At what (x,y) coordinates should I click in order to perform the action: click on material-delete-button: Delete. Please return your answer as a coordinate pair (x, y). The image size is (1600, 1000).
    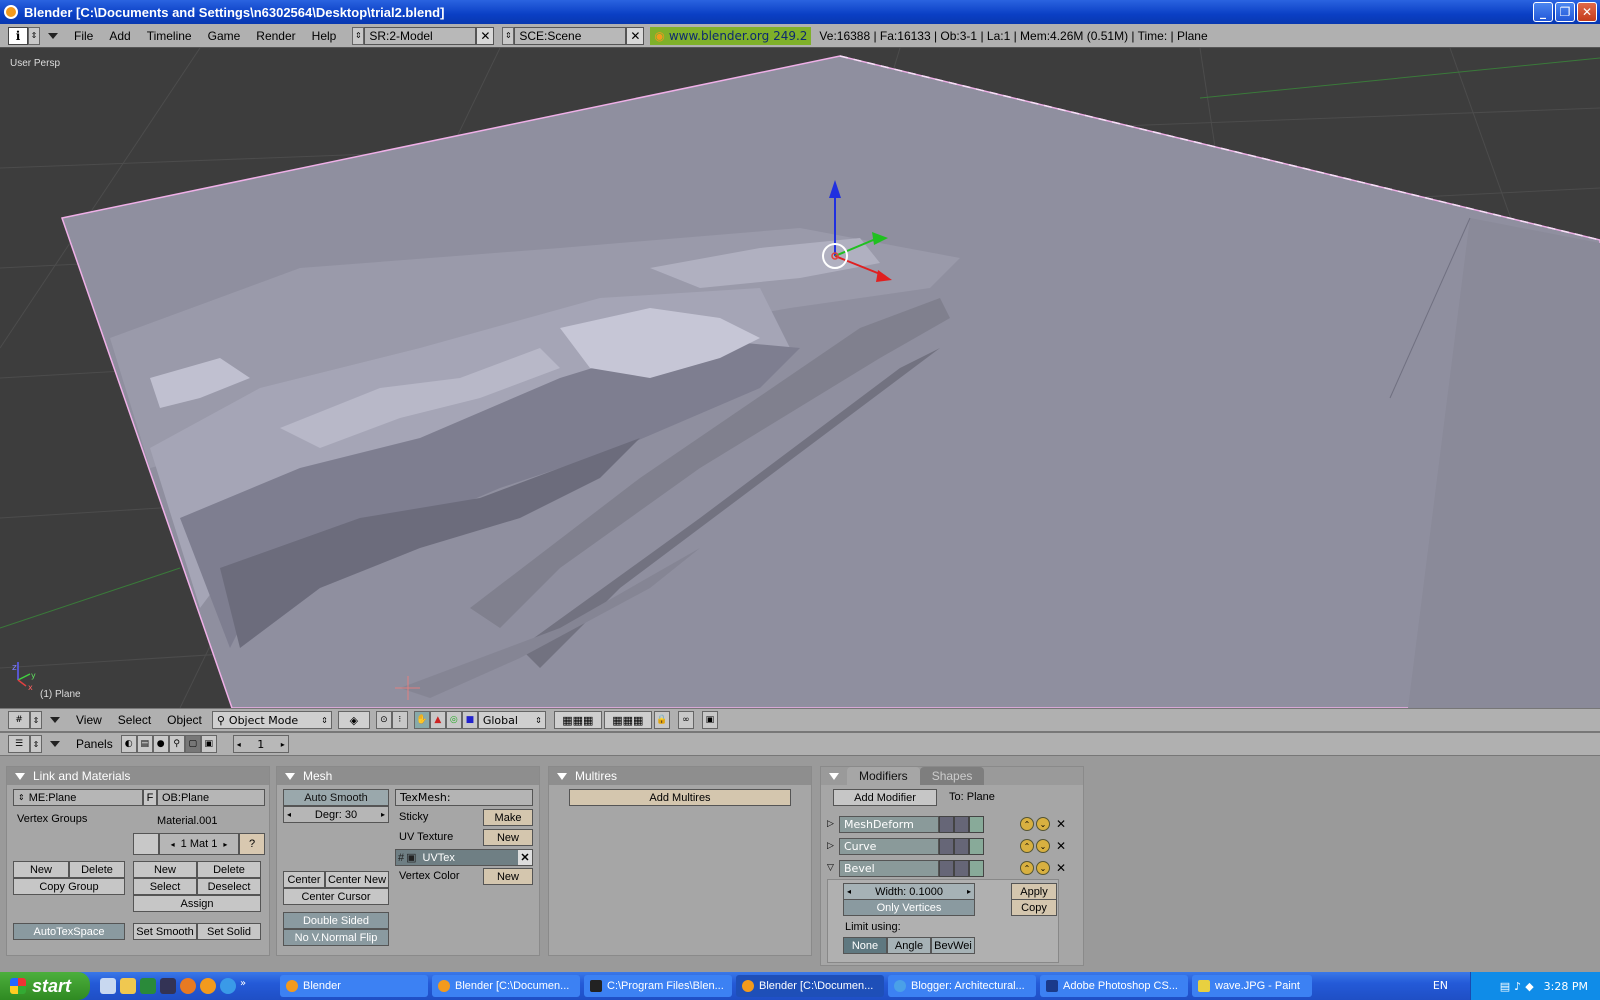
    Looking at the image, I should click on (229, 869).